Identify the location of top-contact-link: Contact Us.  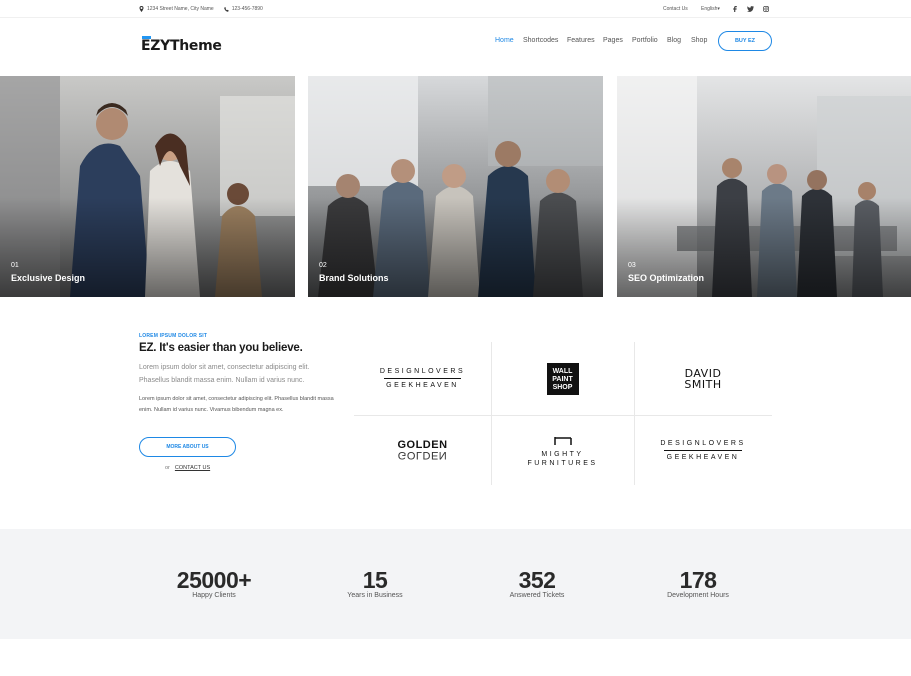
(675, 9).